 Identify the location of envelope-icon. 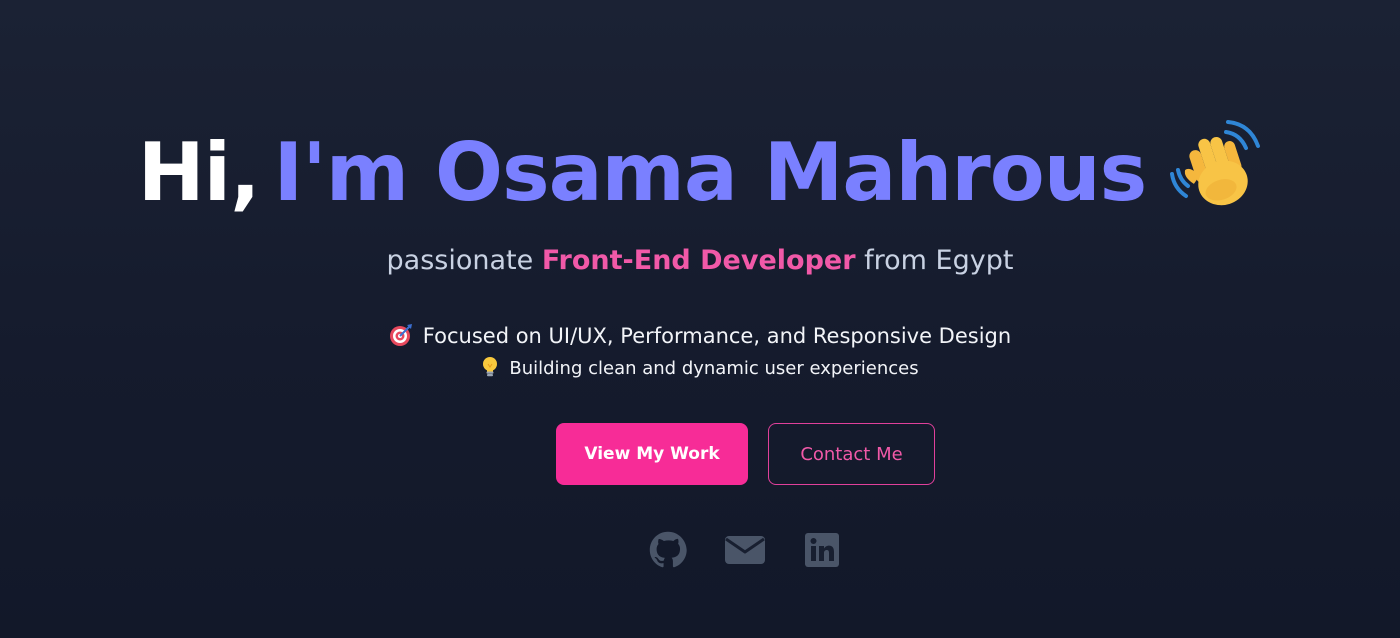
(745, 550).